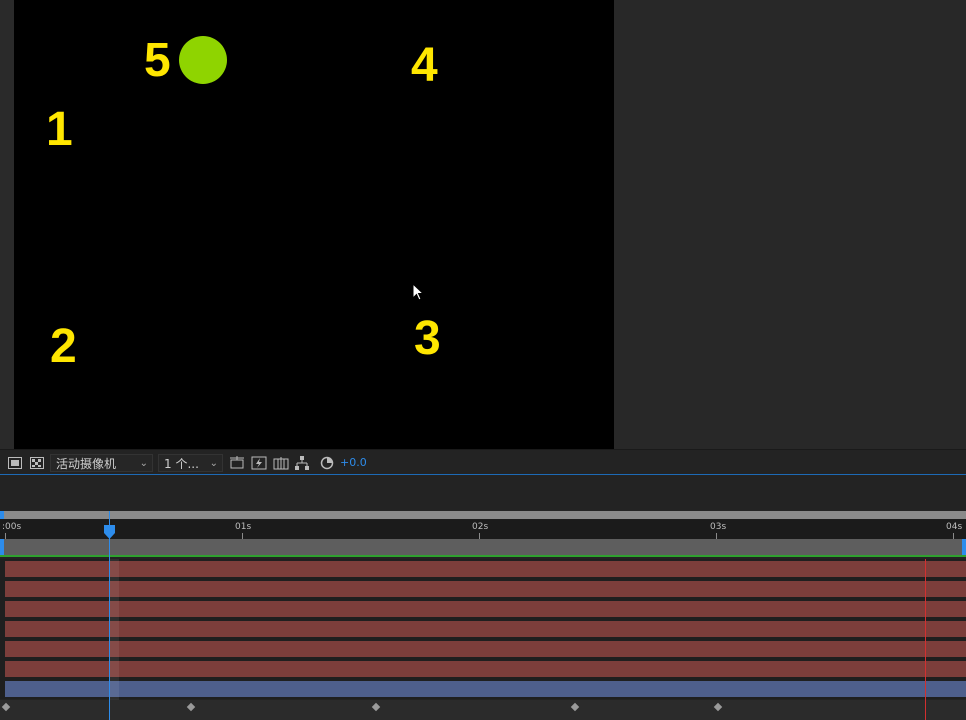  Describe the element at coordinates (63, 346) in the screenshot. I see `label-2: 2` at that location.